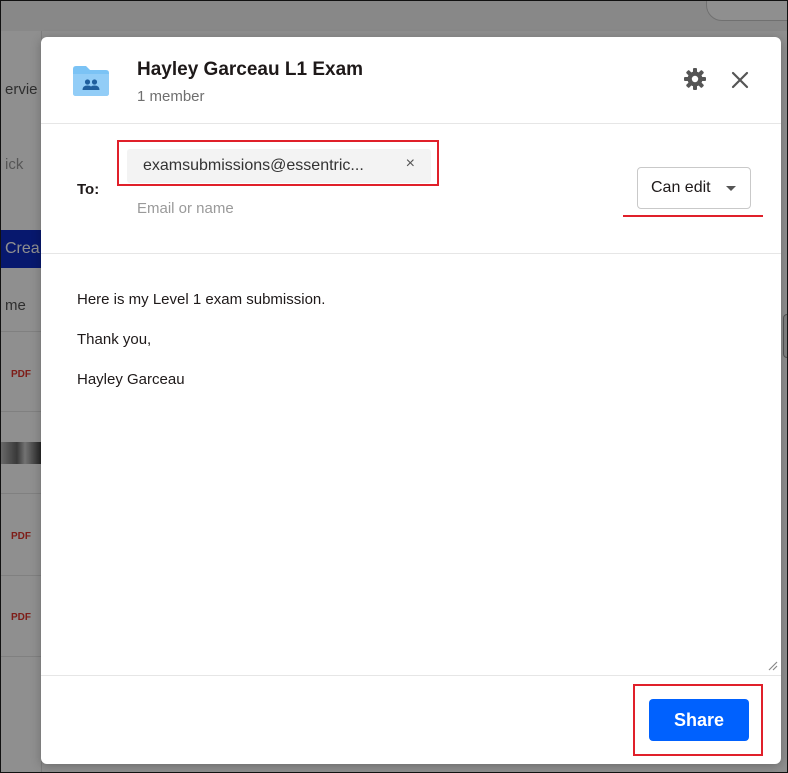  Describe the element at coordinates (740, 80) in the screenshot. I see `close-icon` at that location.